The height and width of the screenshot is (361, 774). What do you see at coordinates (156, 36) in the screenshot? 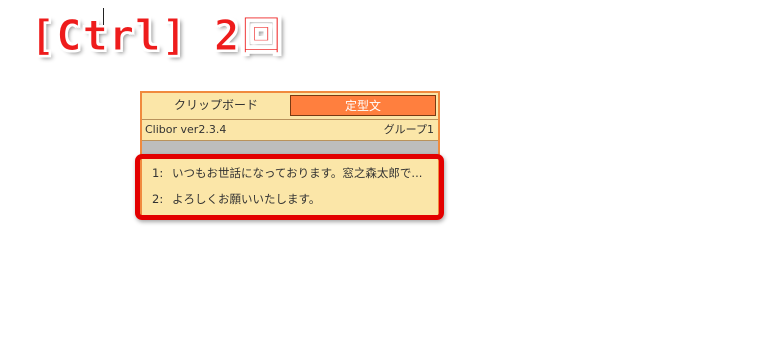
I see `instruction-heading: [Ctrl] 2回` at bounding box center [156, 36].